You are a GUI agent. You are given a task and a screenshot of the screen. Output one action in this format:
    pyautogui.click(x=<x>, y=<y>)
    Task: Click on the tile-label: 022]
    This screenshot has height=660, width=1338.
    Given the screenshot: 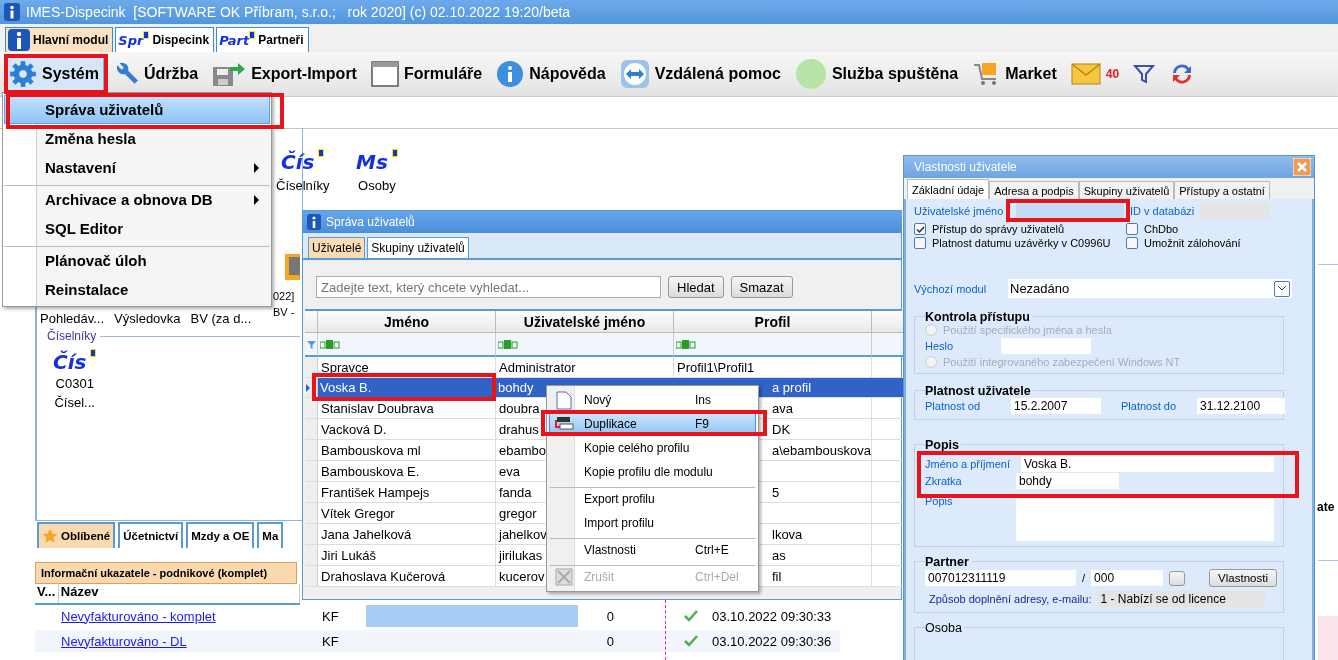 What is the action you would take?
    pyautogui.click(x=284, y=296)
    